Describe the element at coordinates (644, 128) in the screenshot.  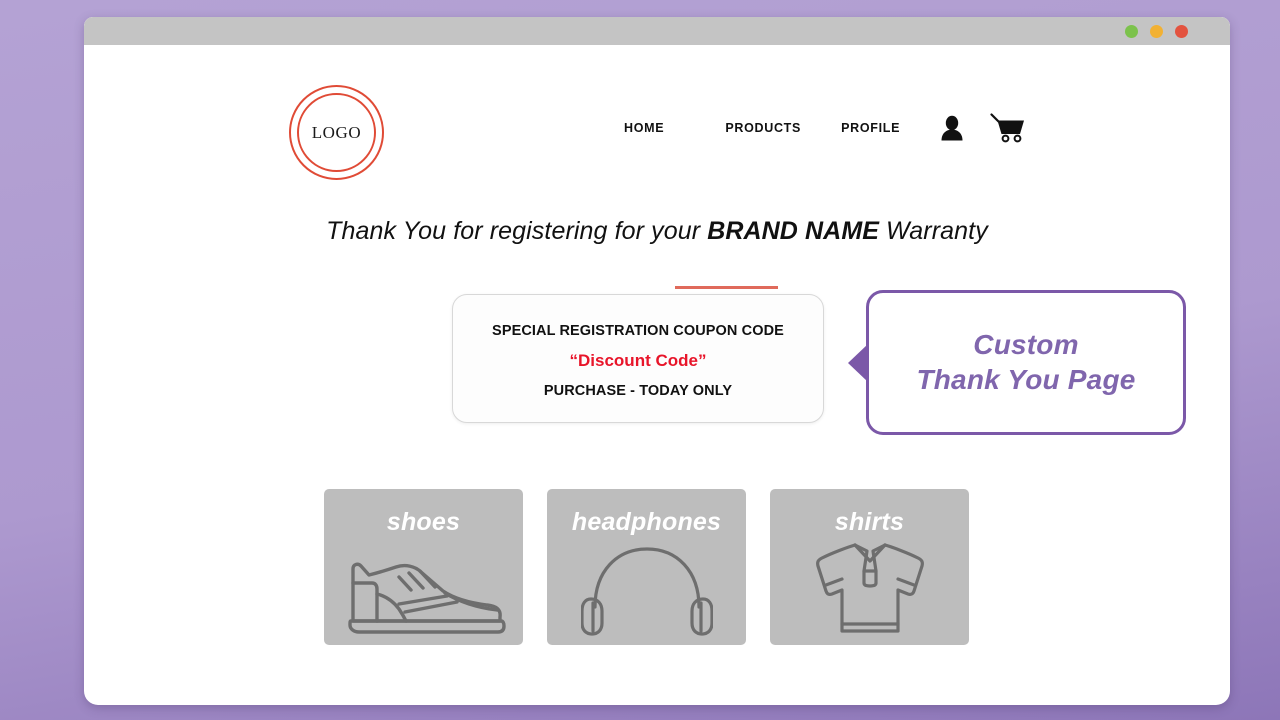
I see `nav-home: HOME` at that location.